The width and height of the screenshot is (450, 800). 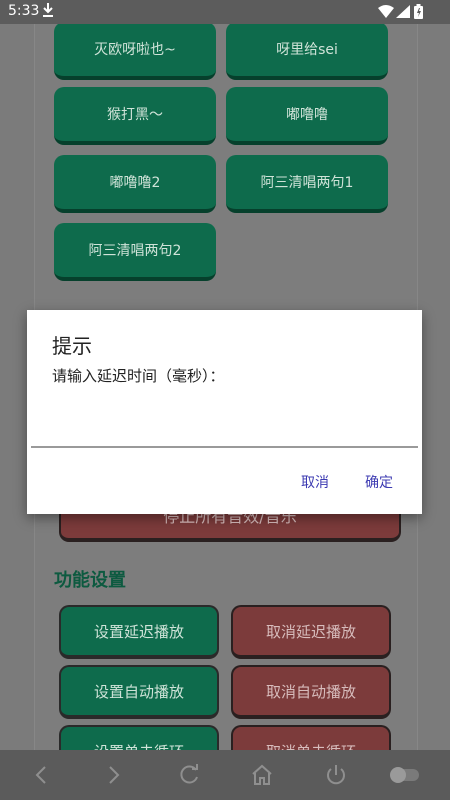 What do you see at coordinates (135, 252) in the screenshot?
I see `sound-button: 阿三清唱两句2` at bounding box center [135, 252].